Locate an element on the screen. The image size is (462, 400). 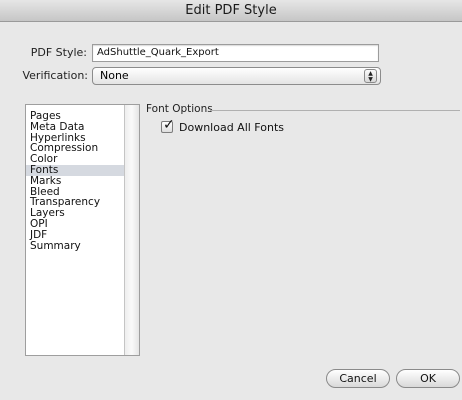
checkmark-icon: ✓ is located at coordinates (169, 125).